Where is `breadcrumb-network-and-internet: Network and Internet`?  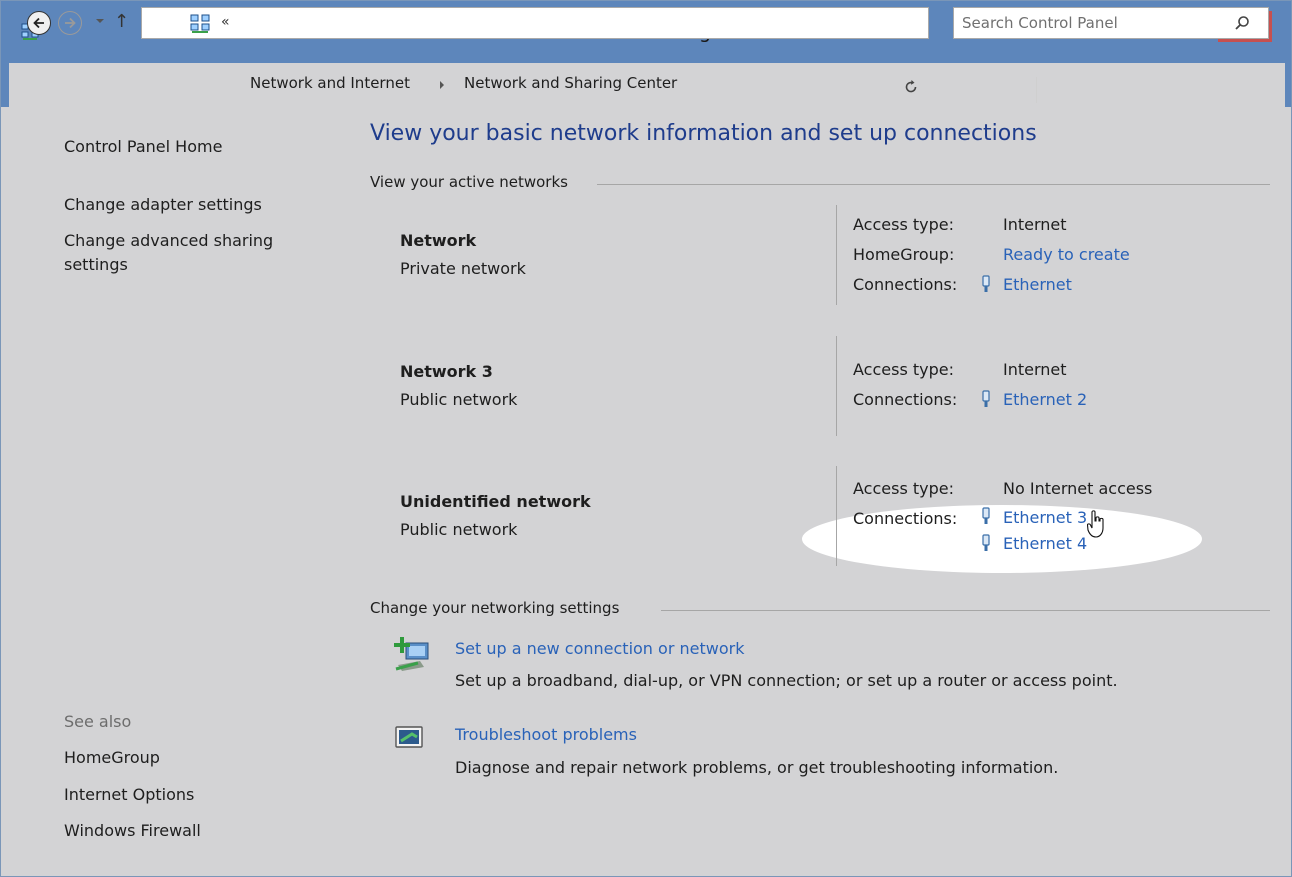
breadcrumb-network-and-internet: Network and Internet is located at coordinates (330, 83).